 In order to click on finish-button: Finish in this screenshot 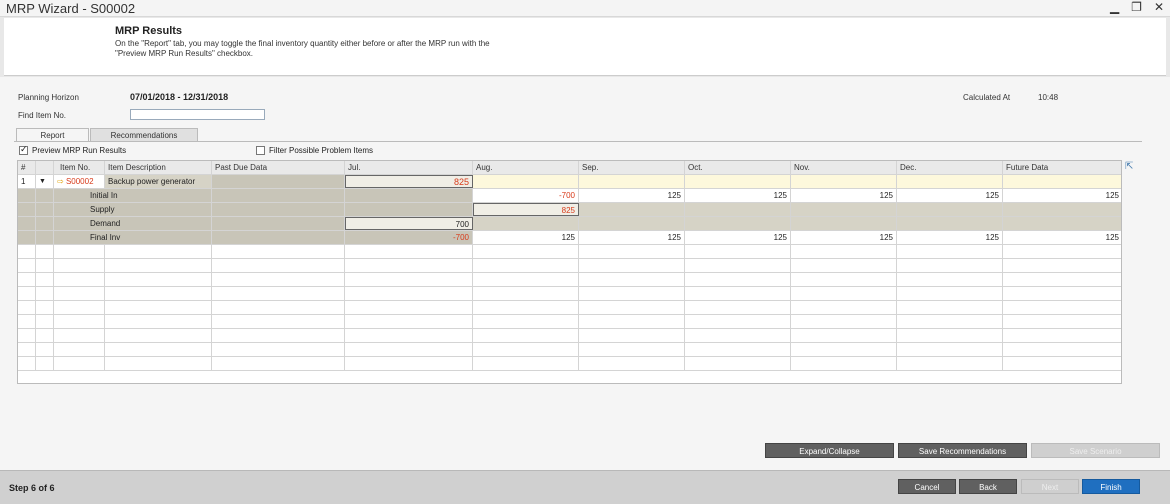, I will do `click(1111, 486)`.